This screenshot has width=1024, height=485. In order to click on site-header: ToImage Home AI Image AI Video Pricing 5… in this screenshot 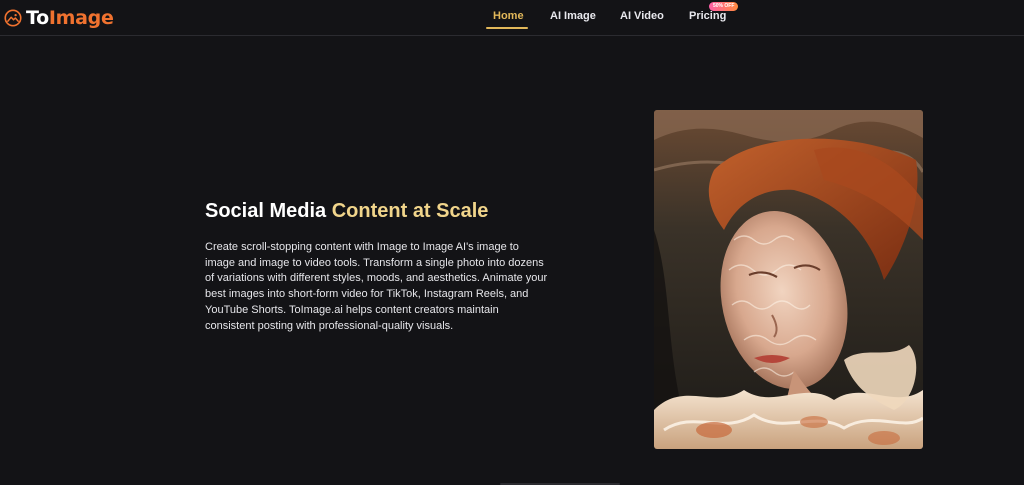, I will do `click(512, 18)`.